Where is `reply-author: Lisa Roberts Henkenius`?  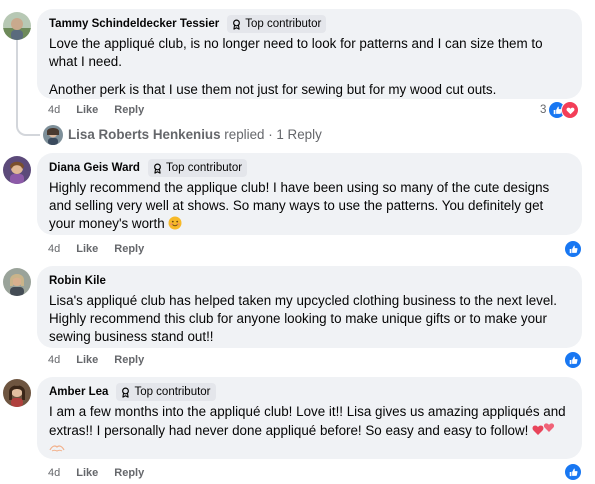
reply-author: Lisa Roberts Henkenius is located at coordinates (144, 134).